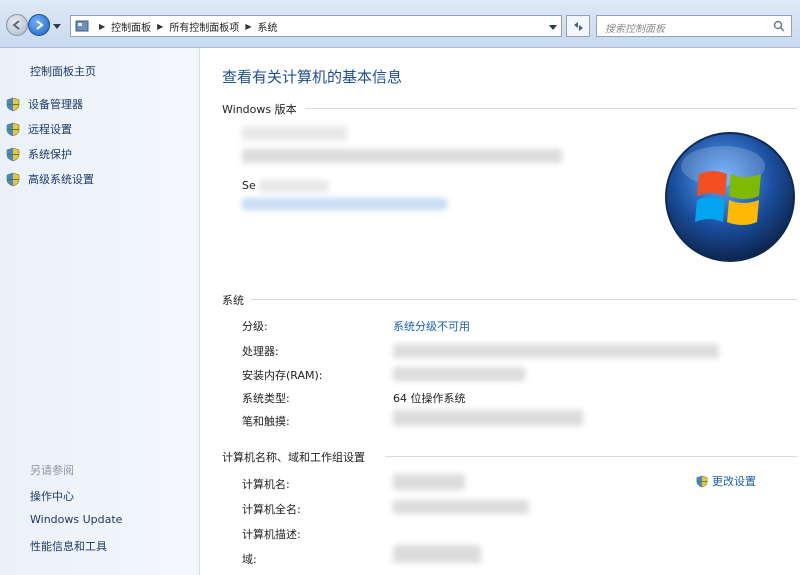 The width and height of the screenshot is (800, 575). I want to click on section-windows-edition: Windows 版本, so click(259, 109).